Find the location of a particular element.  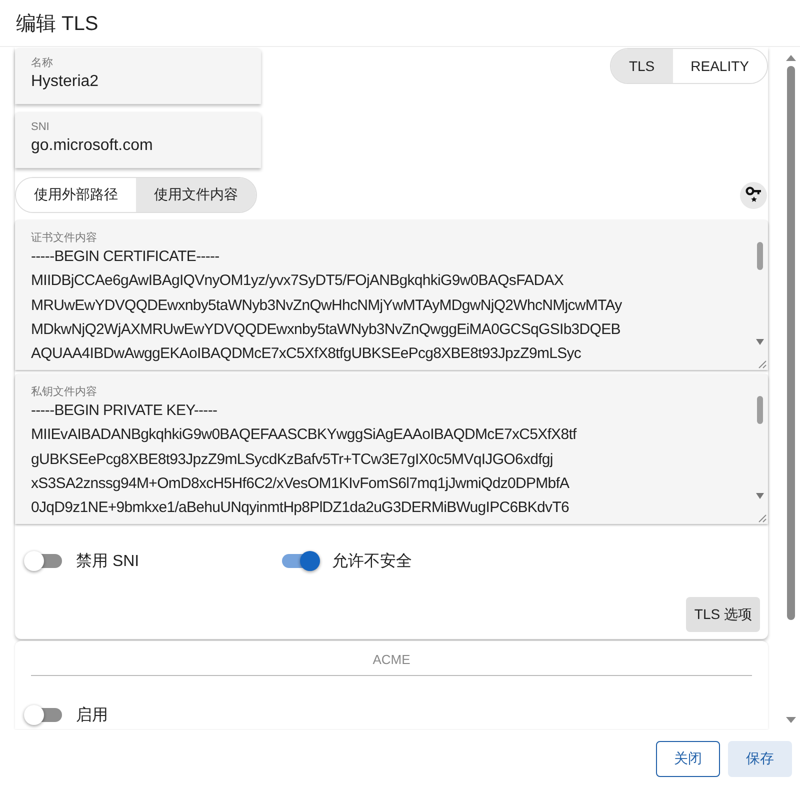

field-label: 证书文件内容 is located at coordinates (64, 238).